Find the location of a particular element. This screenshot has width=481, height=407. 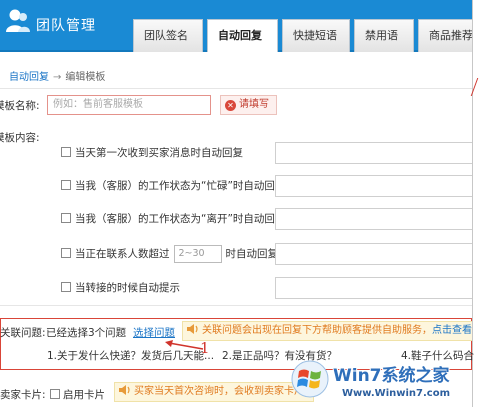

required-error-badge: ✕ 请填写 is located at coordinates (248, 105).